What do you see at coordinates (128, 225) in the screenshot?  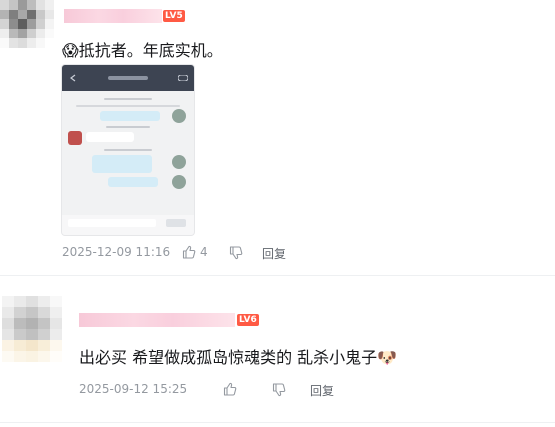 I see `chat-input-bar` at bounding box center [128, 225].